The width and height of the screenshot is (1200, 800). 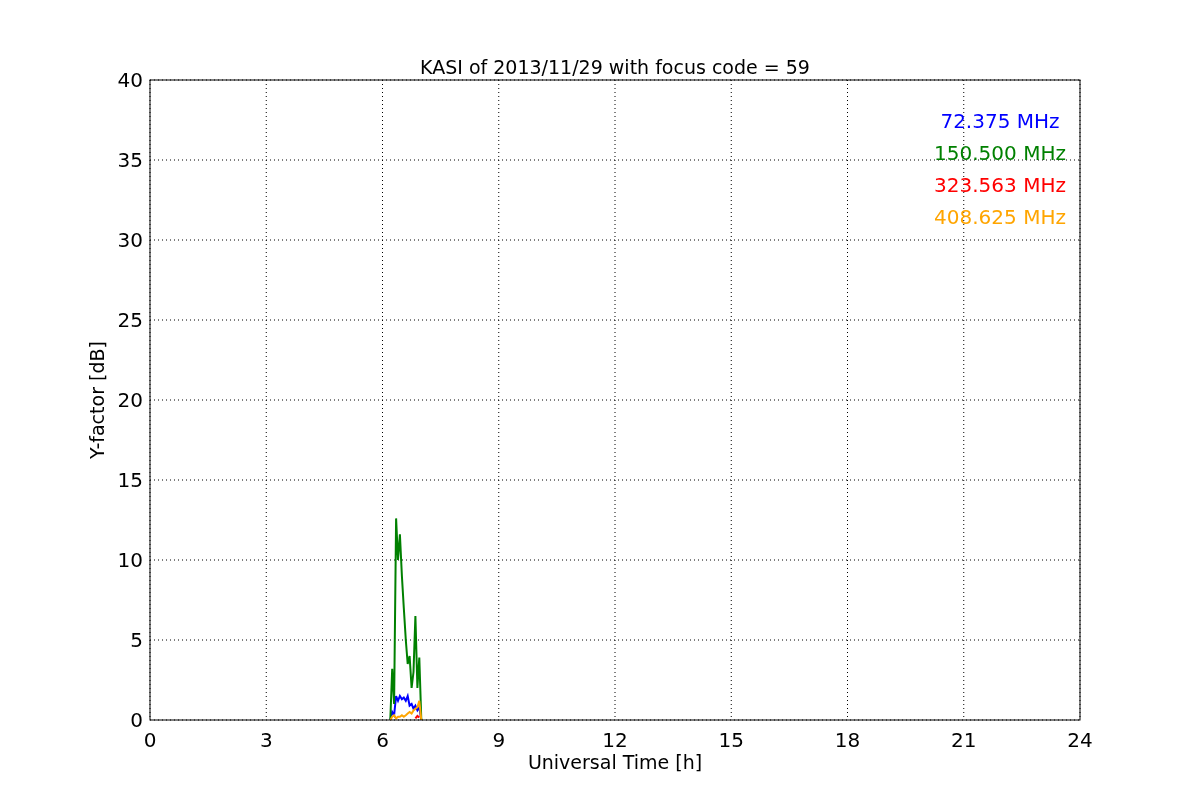 I want to click on y-tick-label: 20, so click(x=130, y=400).